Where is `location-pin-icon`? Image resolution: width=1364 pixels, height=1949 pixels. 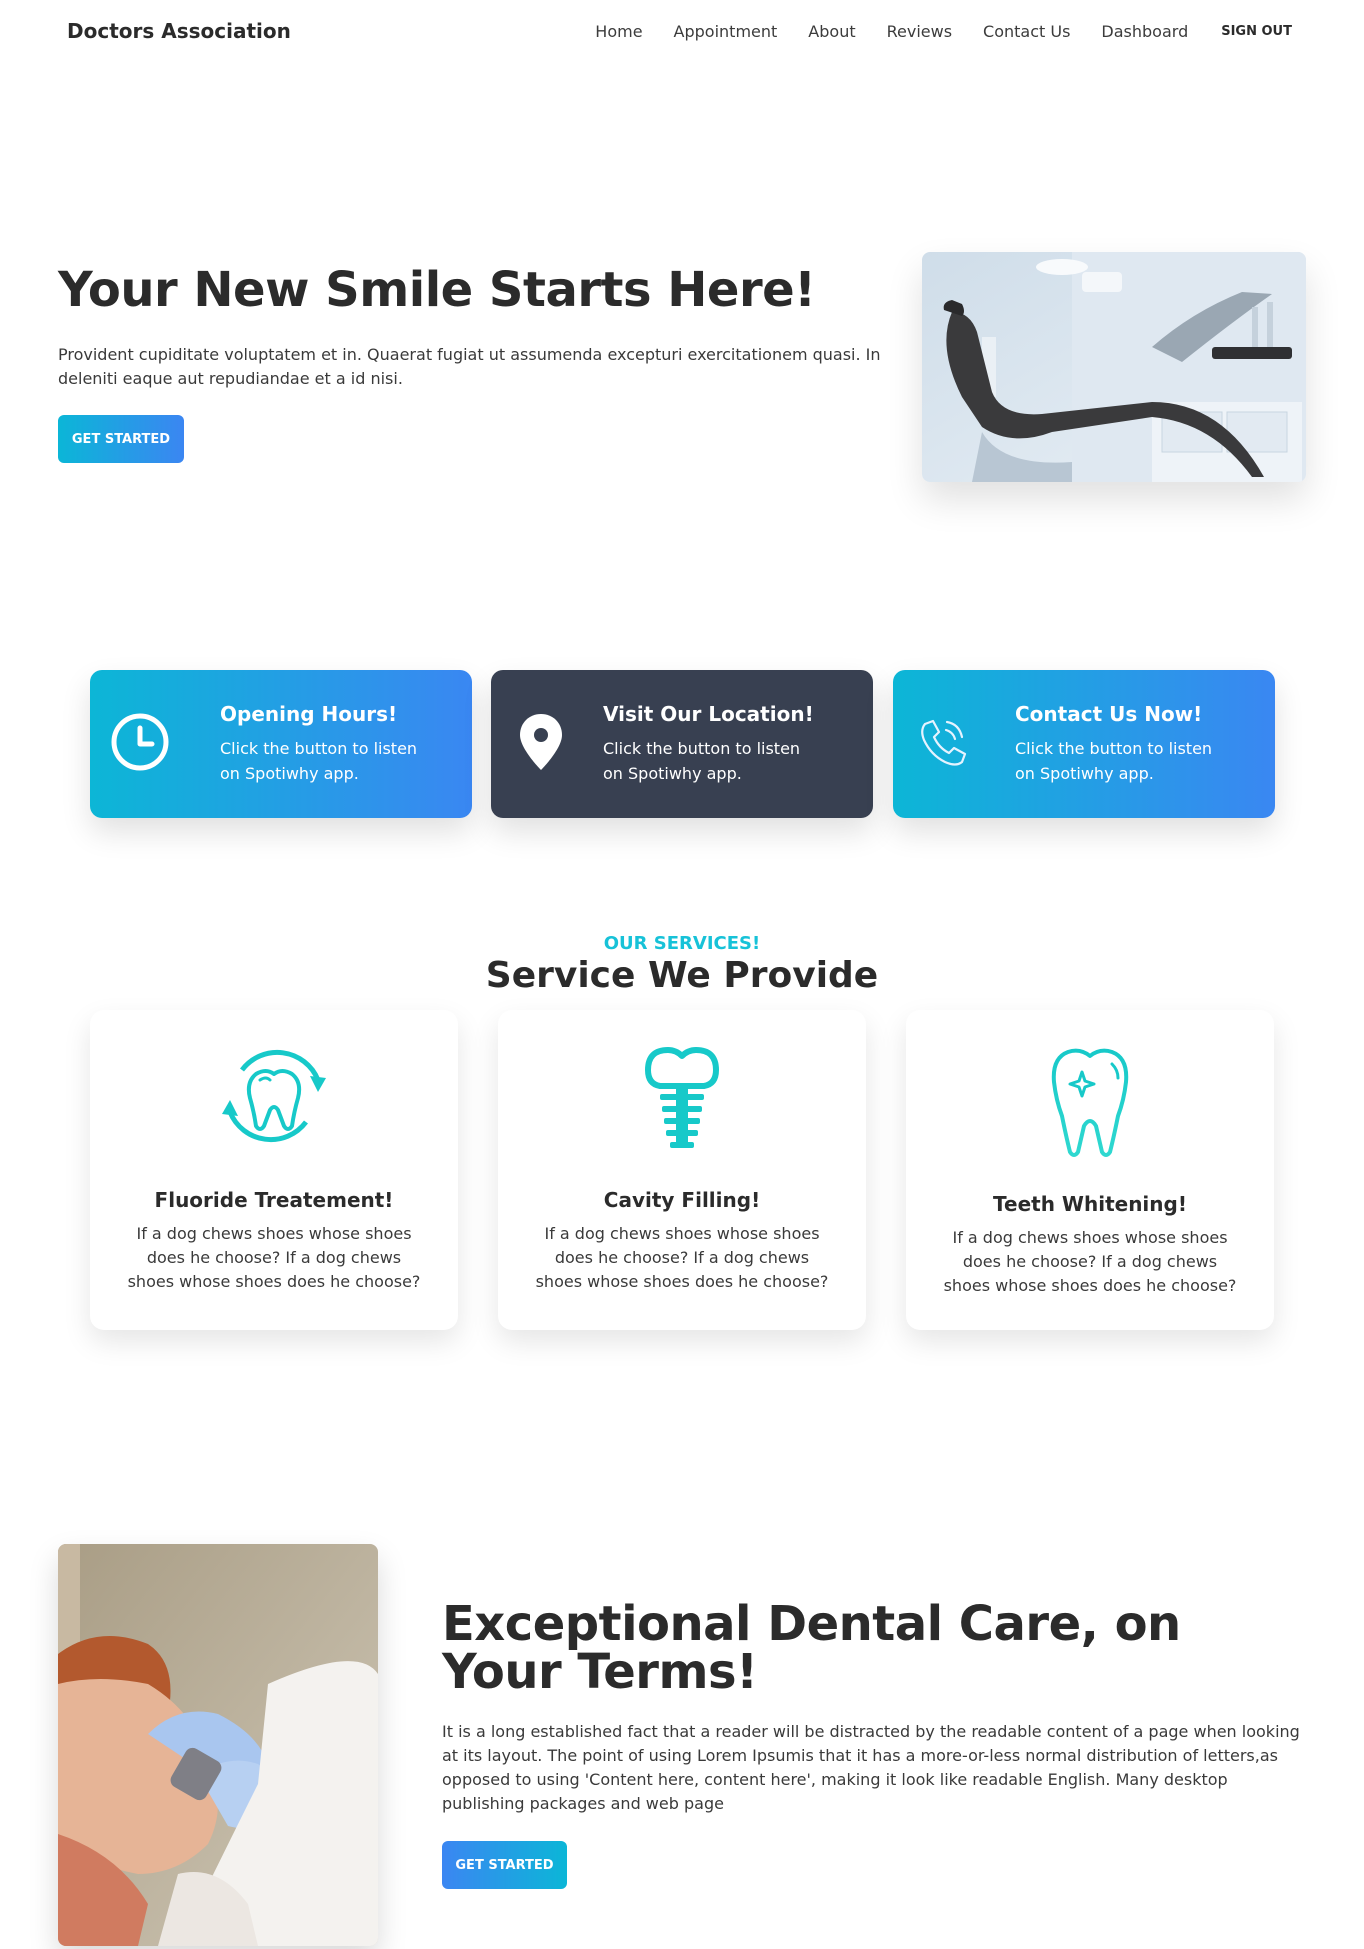
location-pin-icon is located at coordinates (541, 742).